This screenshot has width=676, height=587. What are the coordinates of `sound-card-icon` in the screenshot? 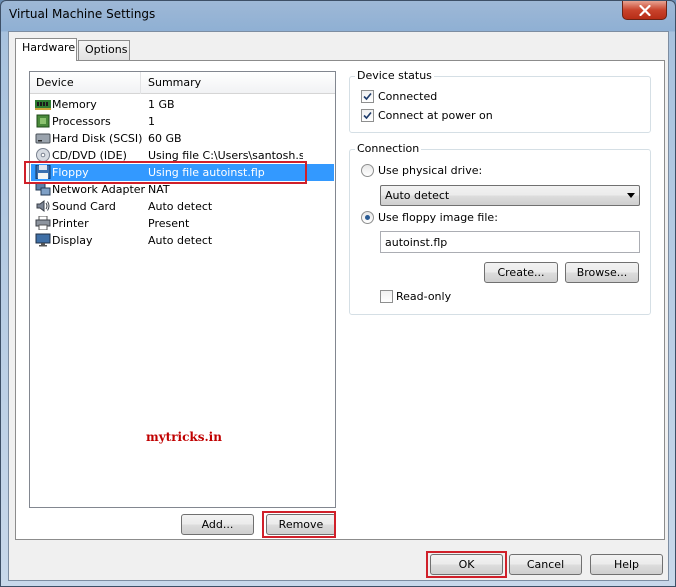 It's located at (43, 206).